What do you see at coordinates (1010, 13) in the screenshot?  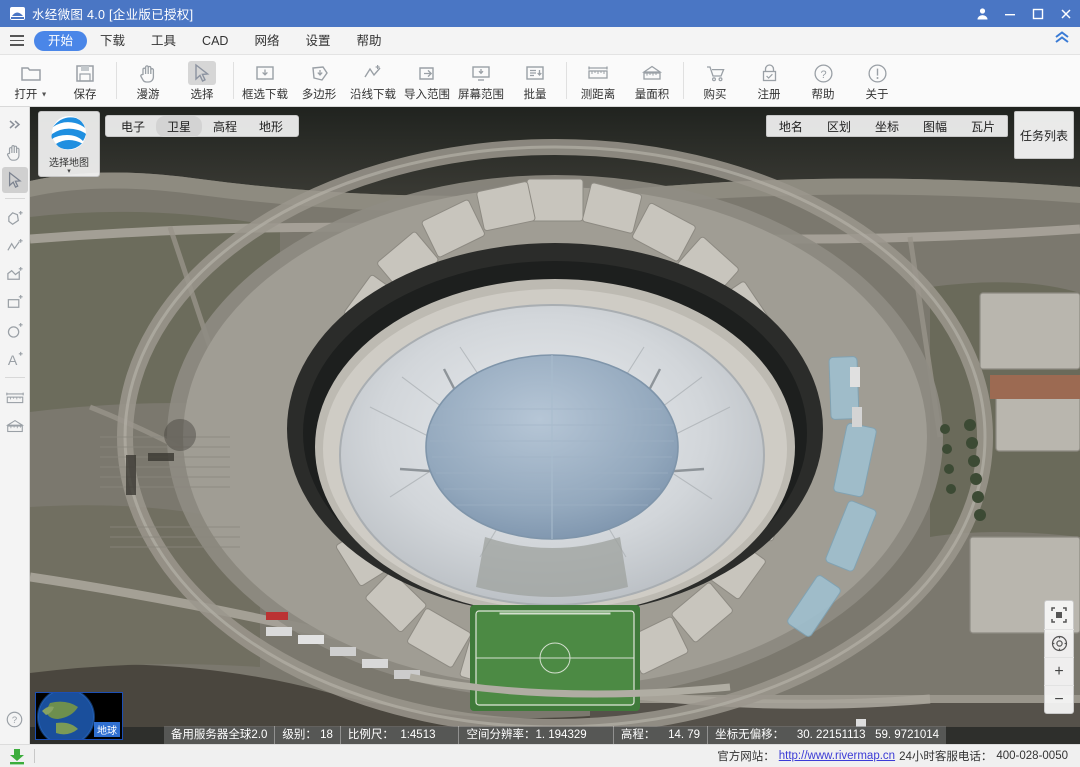 I see `minimize-button` at bounding box center [1010, 13].